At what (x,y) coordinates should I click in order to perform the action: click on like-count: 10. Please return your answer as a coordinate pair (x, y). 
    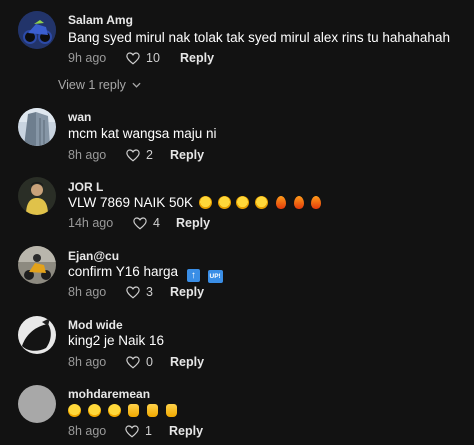
    Looking at the image, I should click on (153, 58).